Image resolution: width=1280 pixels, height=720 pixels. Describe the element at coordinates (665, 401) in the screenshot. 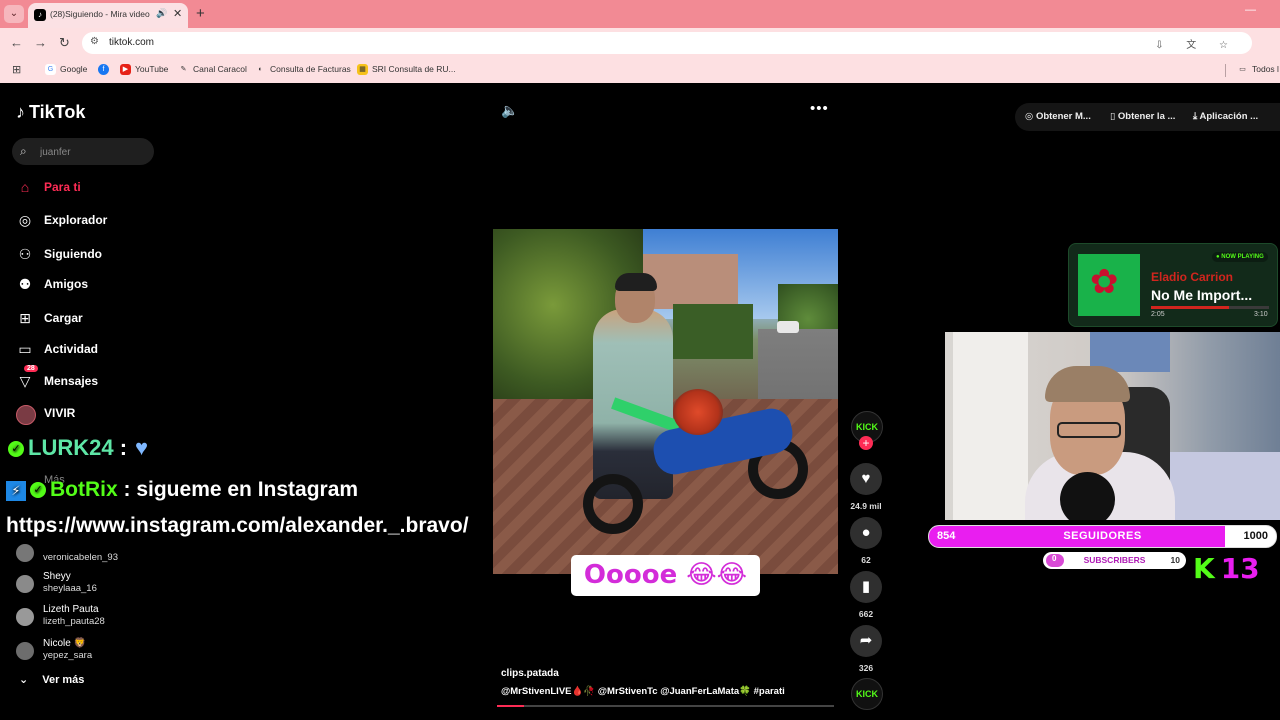

I see `video-player` at that location.